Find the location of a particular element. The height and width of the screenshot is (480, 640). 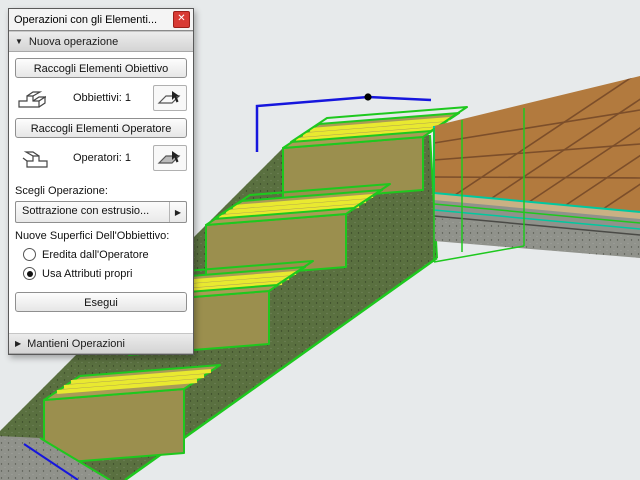

execute-button: Esegui is located at coordinates (101, 302).